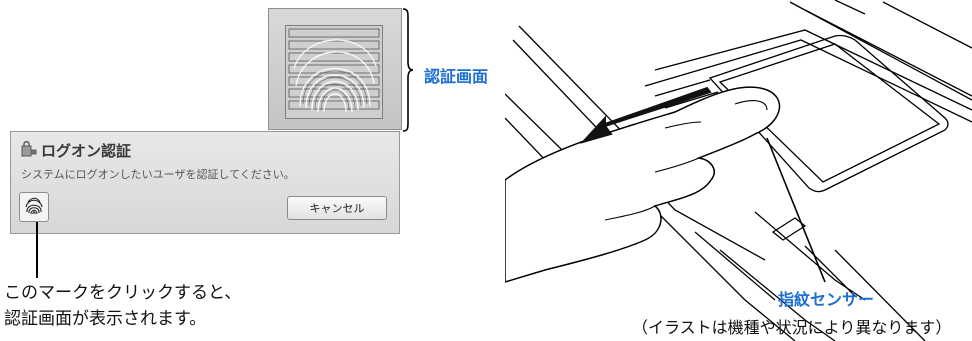 This screenshot has height=341, width=972. What do you see at coordinates (158, 174) in the screenshot?
I see `dialog-message: システムにログオンしたいユーザを認証してください。` at bounding box center [158, 174].